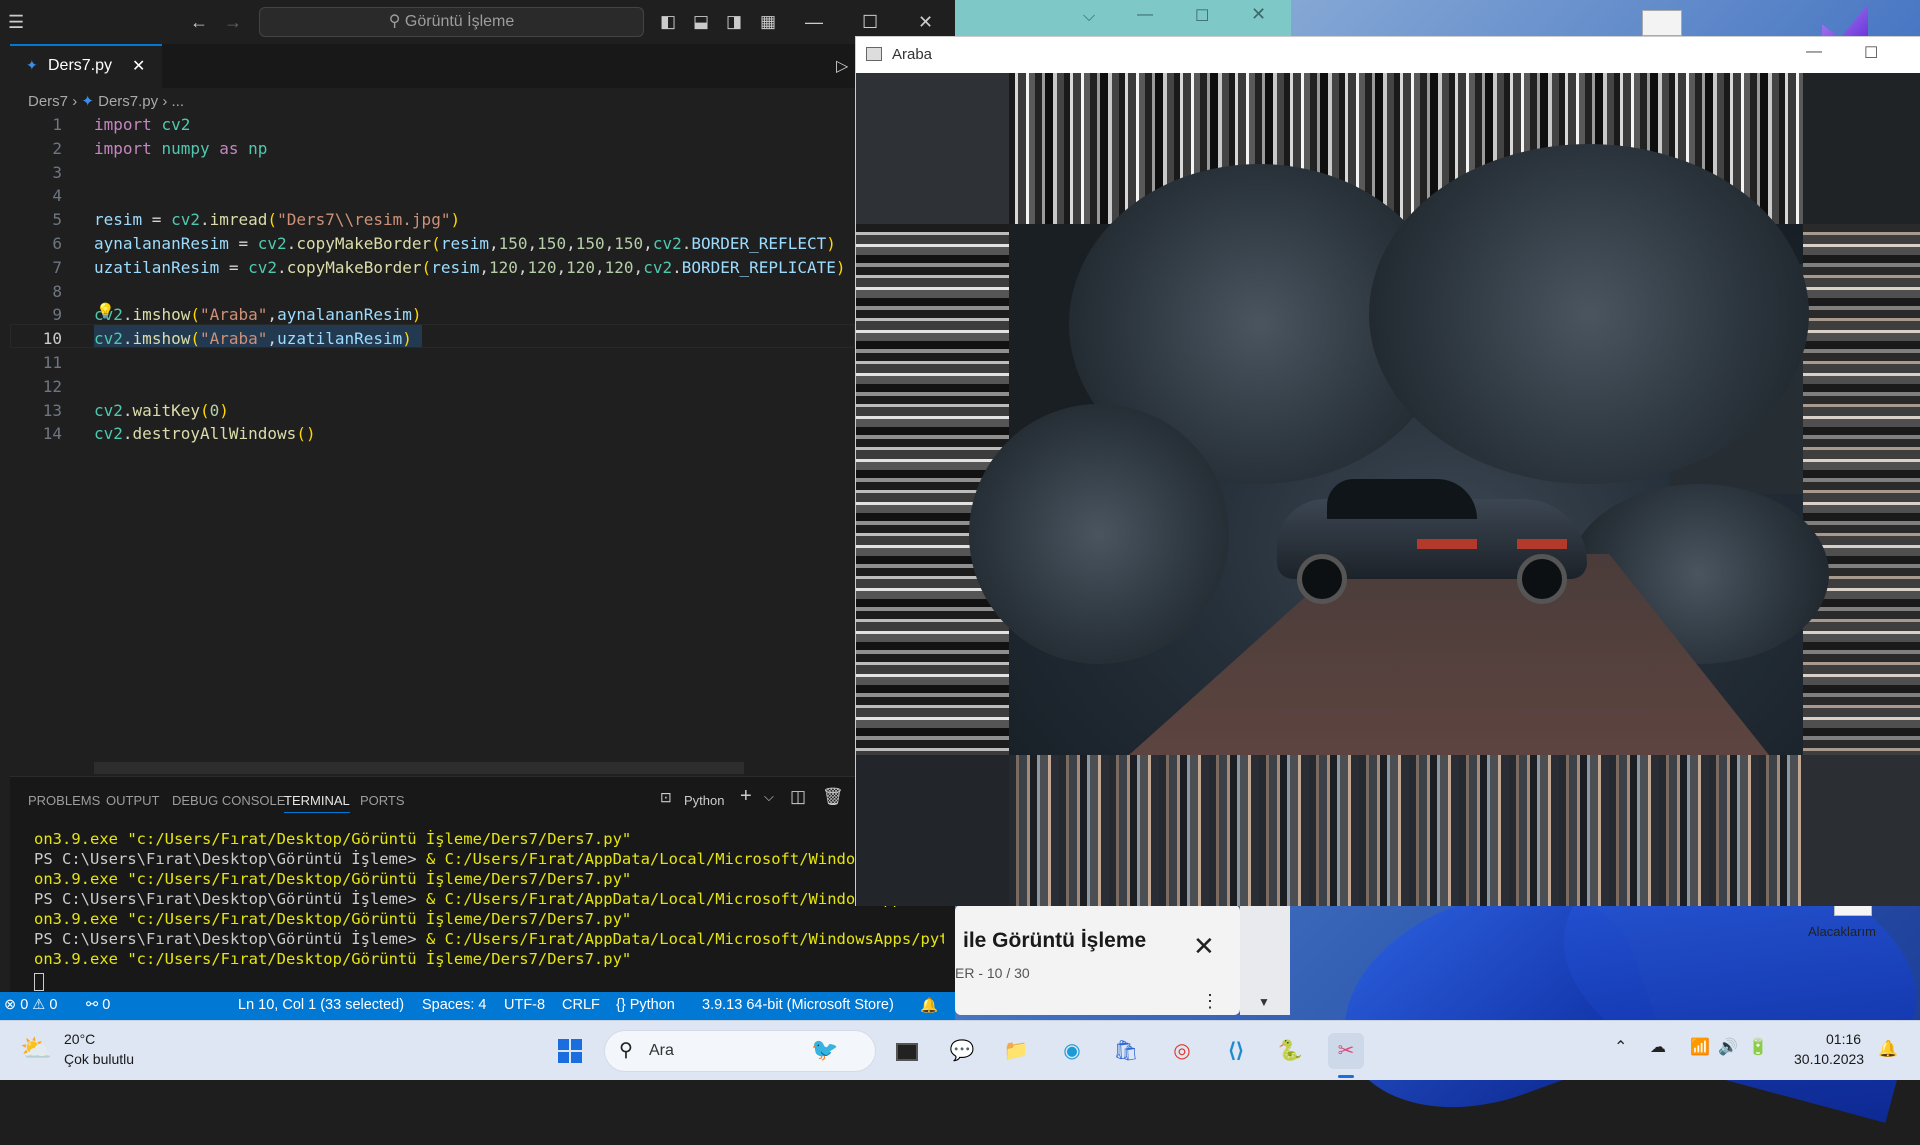  What do you see at coordinates (1264, 1002) in the screenshot?
I see `scroll-down-icon: ▼` at bounding box center [1264, 1002].